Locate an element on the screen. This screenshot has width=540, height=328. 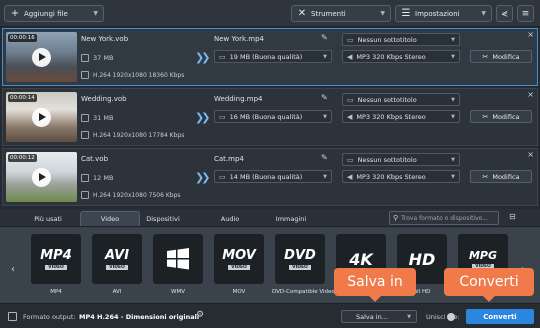
format-icon-text: 4K is located at coordinates (361, 259).